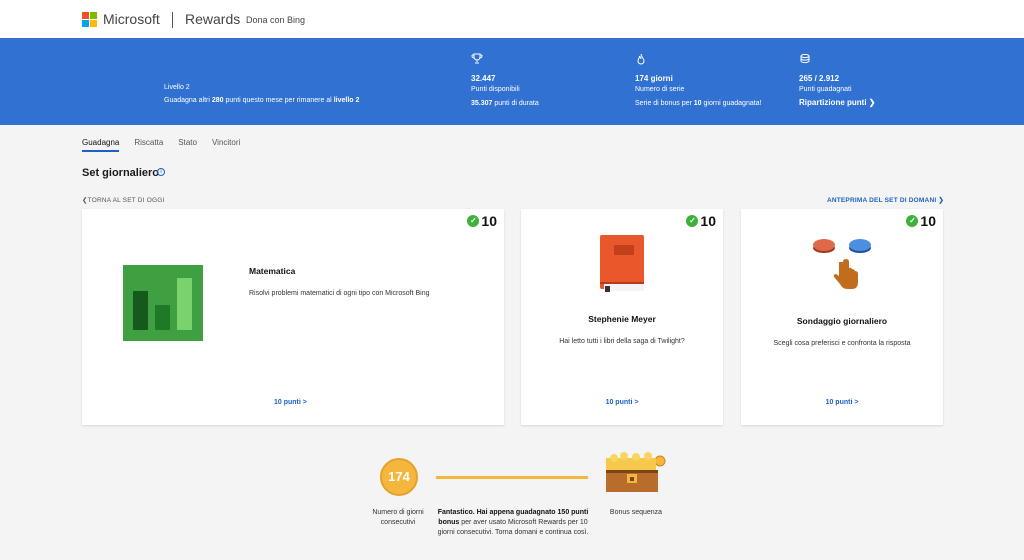  Describe the element at coordinates (495, 89) in the screenshot. I see `available-points-label: Punti disponibili` at that location.